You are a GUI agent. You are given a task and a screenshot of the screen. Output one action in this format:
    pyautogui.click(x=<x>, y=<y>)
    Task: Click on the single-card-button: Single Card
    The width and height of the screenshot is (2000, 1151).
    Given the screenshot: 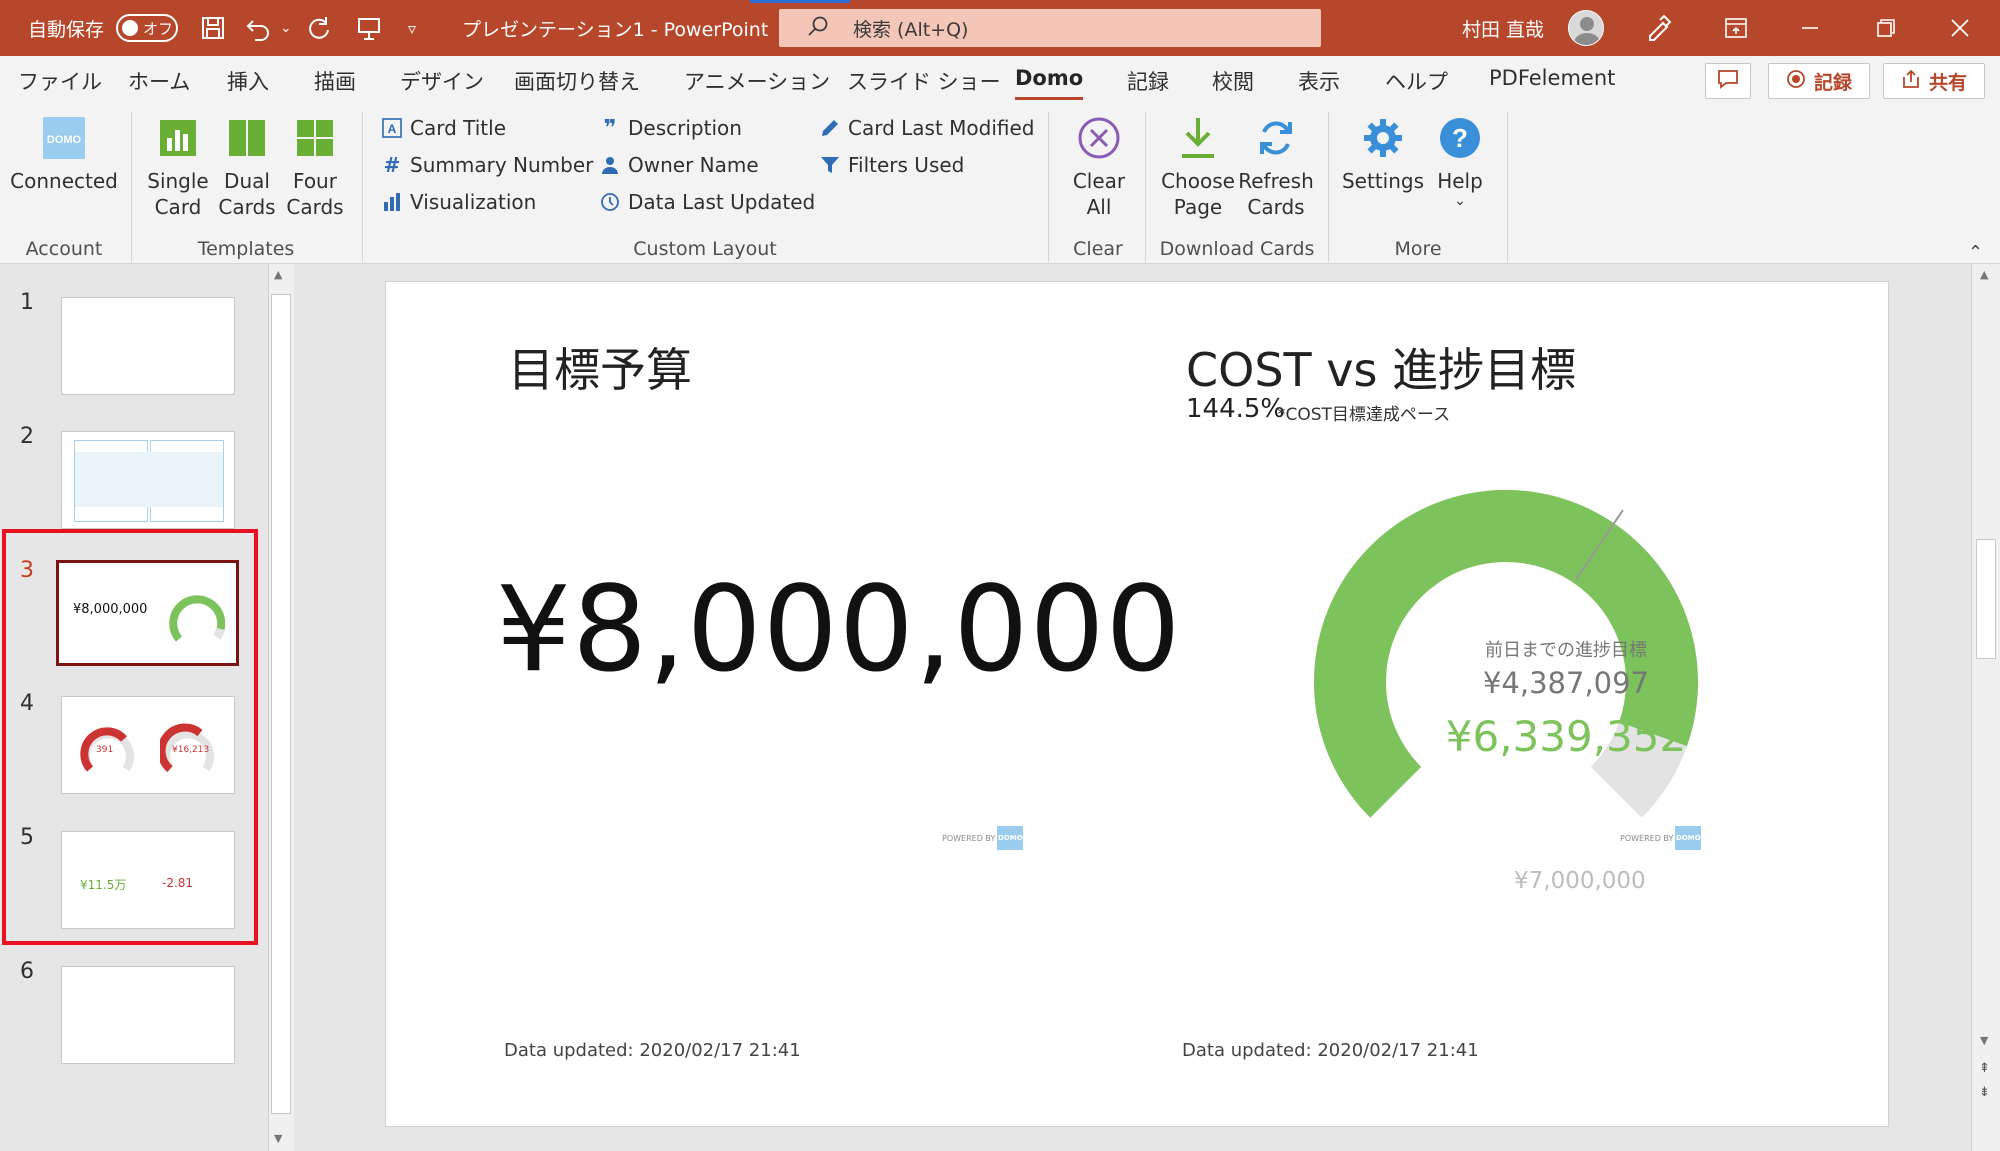 What is the action you would take?
    pyautogui.click(x=178, y=167)
    